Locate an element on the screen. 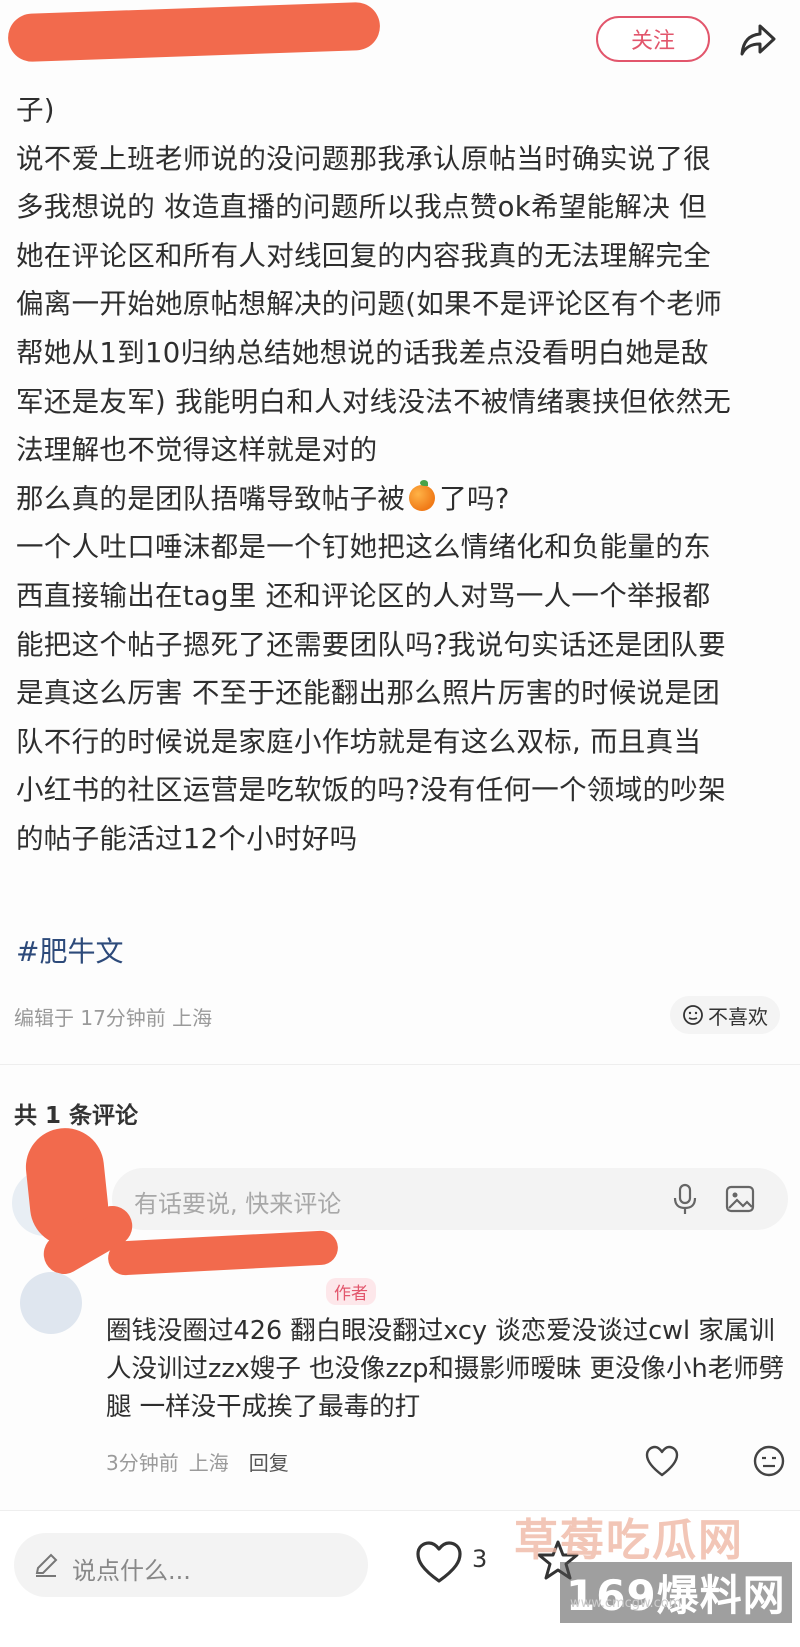 The image size is (800, 1647). neutral-face-icon is located at coordinates (693, 1015).